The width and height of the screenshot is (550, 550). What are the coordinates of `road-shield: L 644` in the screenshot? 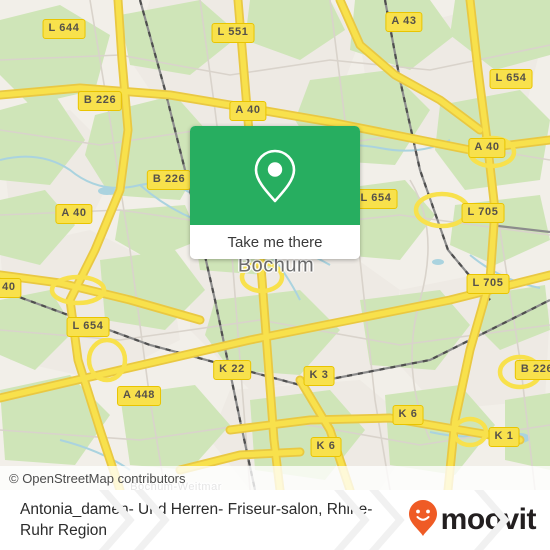 It's located at (64, 29).